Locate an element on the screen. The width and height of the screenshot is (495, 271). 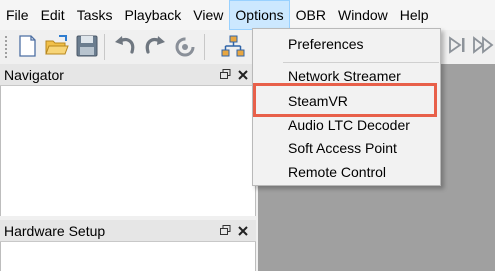
fast-forward-icon is located at coordinates (483, 45).